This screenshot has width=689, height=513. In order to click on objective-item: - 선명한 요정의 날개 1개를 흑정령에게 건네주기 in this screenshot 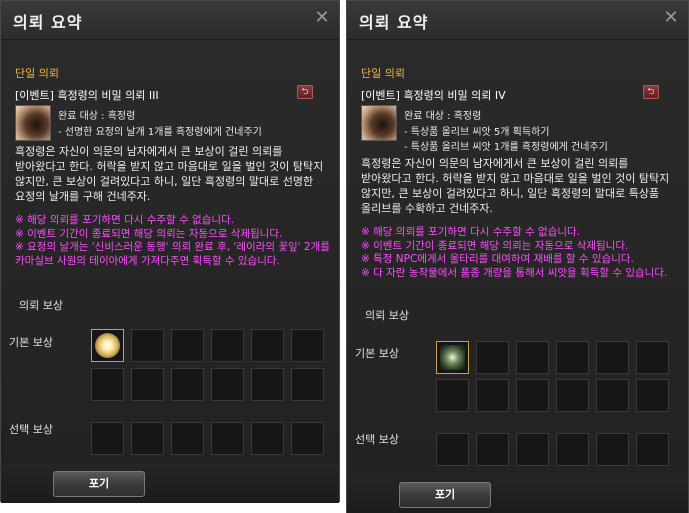, I will do `click(160, 132)`.